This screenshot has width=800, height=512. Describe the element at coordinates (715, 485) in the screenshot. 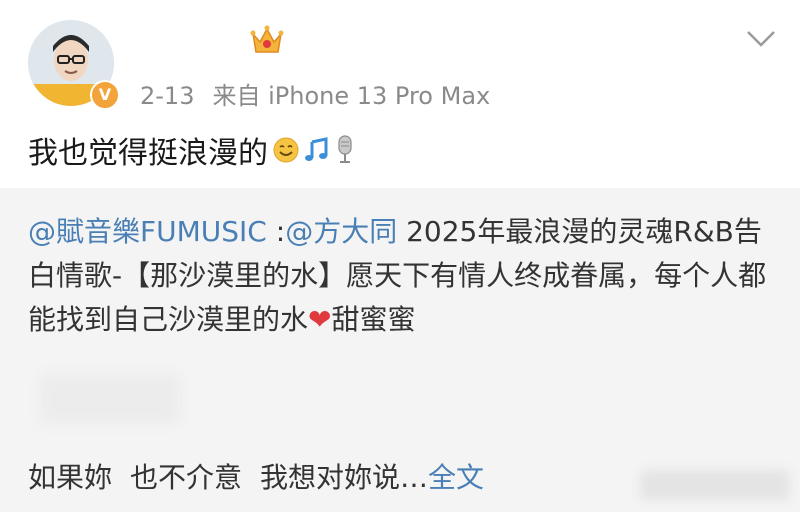

I see `blurred-watermark` at that location.